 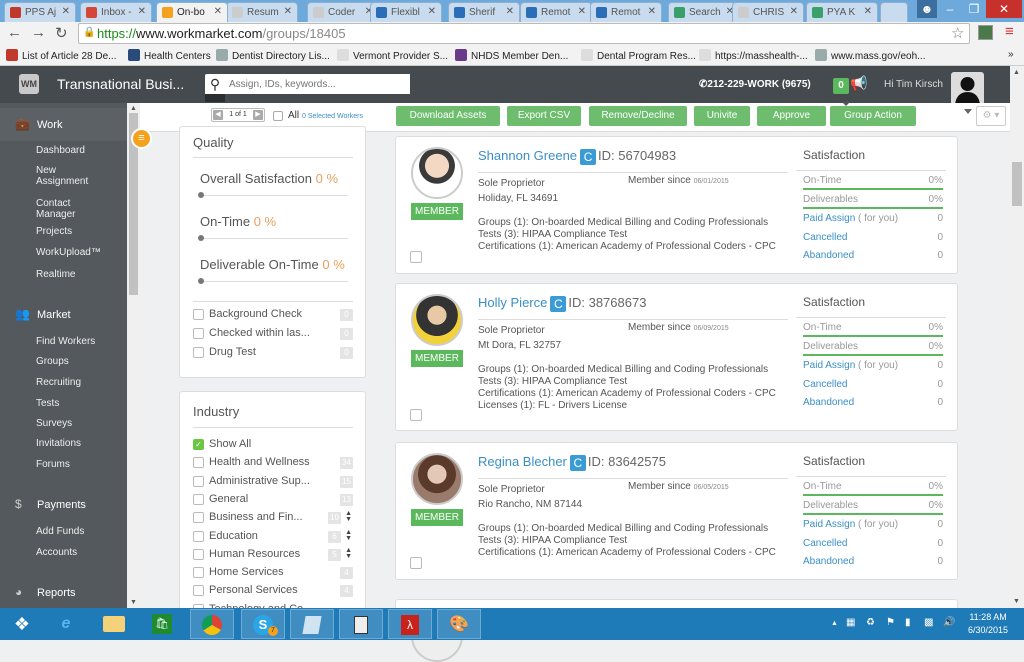 What do you see at coordinates (116, 12) in the screenshot?
I see `browser-tab: Inbox - ✕` at bounding box center [116, 12].